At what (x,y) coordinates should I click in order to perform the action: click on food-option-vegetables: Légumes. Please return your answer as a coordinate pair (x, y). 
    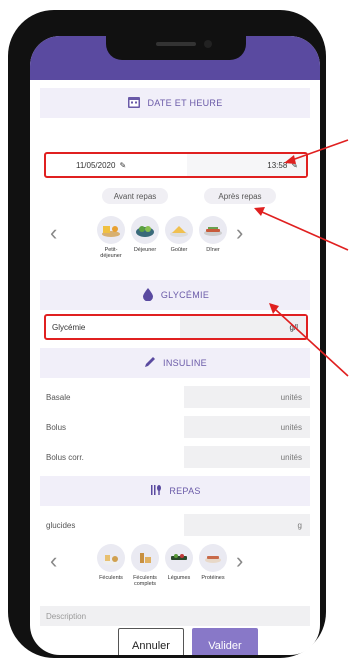
    Looking at the image, I should click on (179, 562).